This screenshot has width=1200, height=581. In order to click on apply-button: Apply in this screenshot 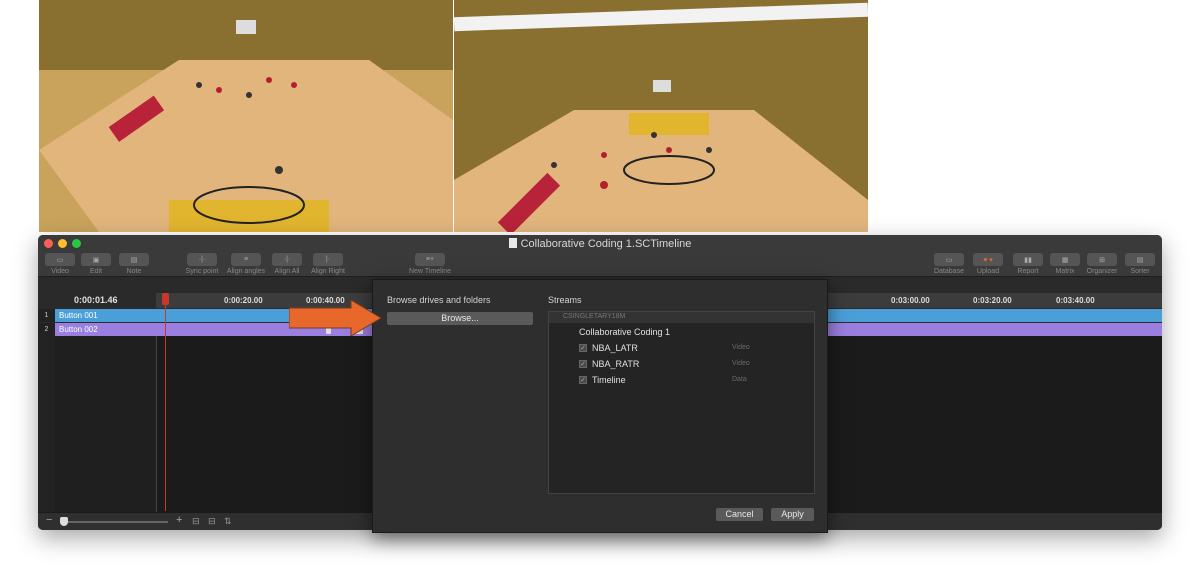, I will do `click(792, 514)`.